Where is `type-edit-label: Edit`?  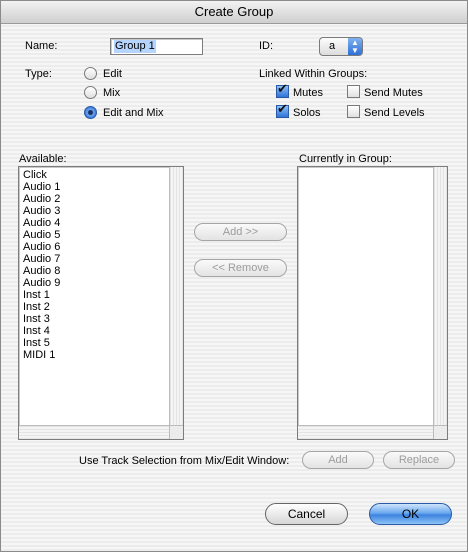 type-edit-label: Edit is located at coordinates (112, 74).